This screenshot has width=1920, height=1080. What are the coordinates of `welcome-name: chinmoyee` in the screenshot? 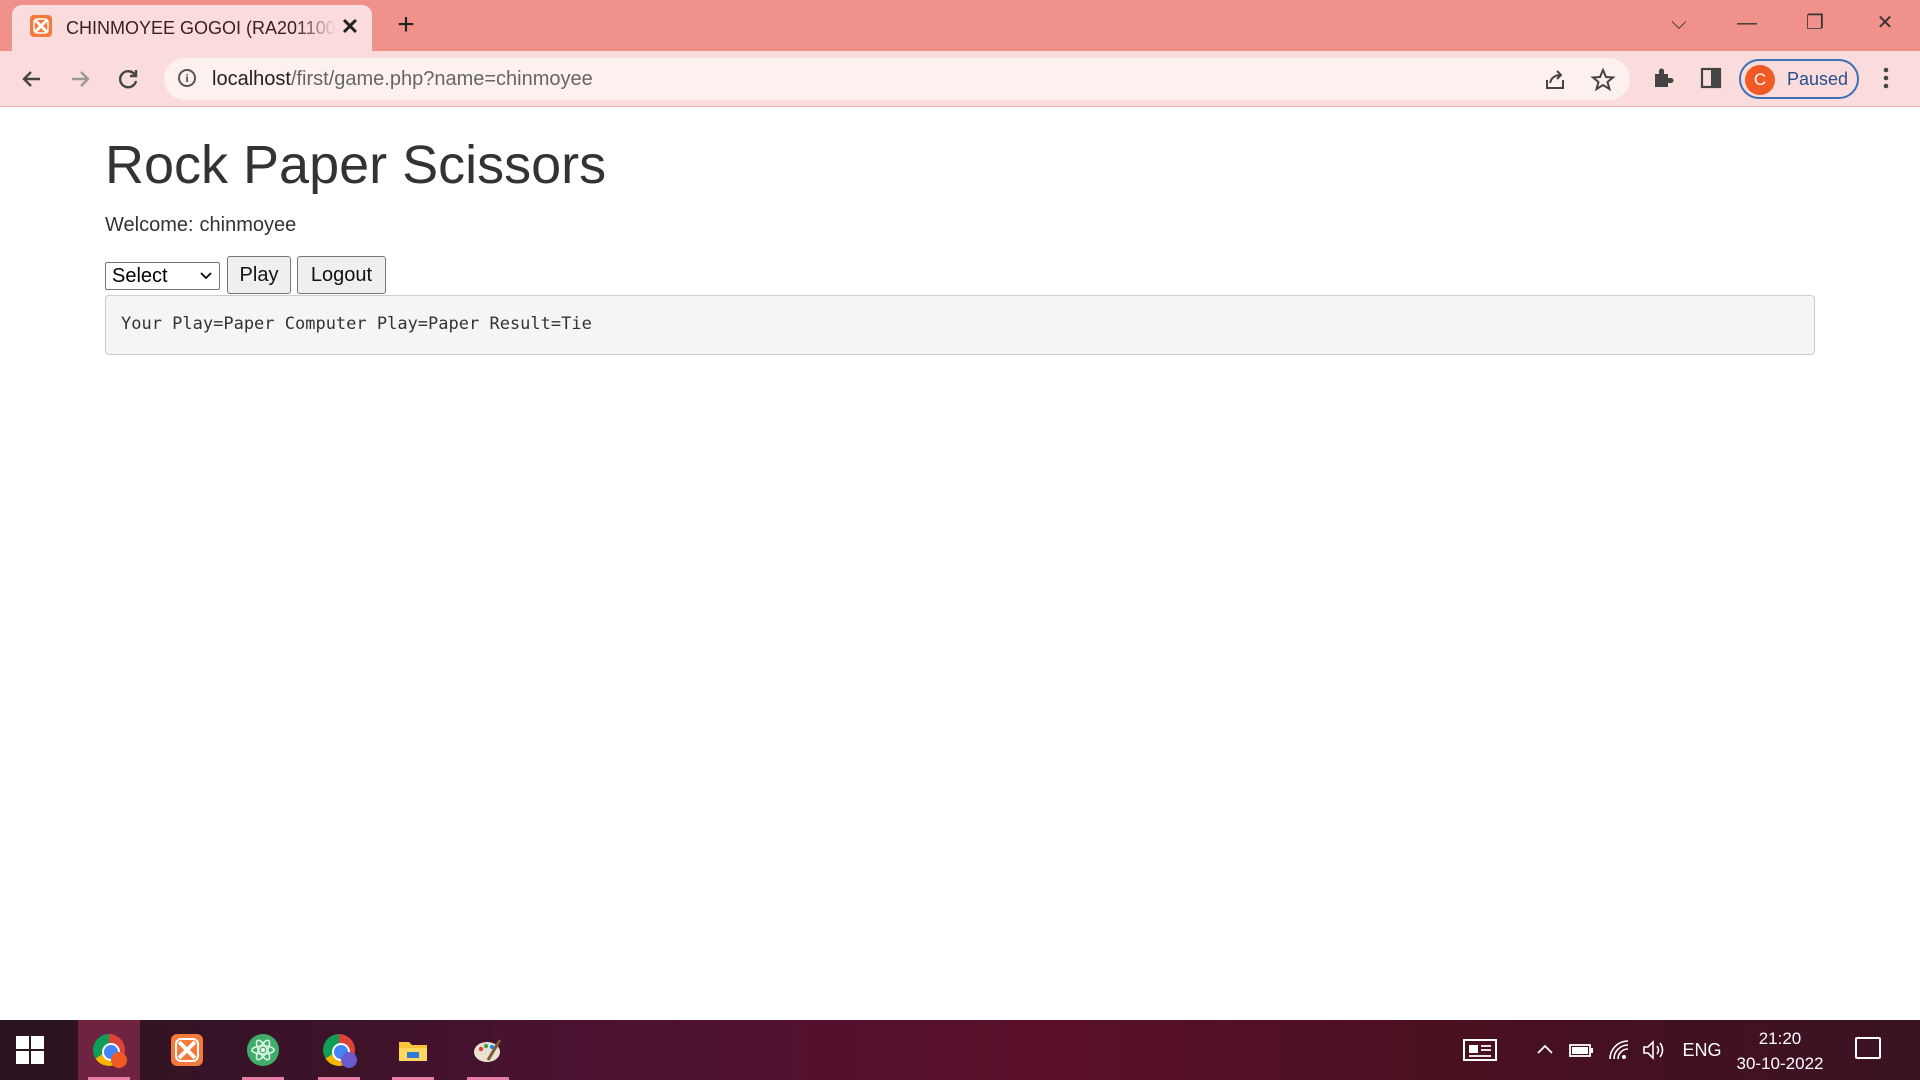 It's located at (248, 225).